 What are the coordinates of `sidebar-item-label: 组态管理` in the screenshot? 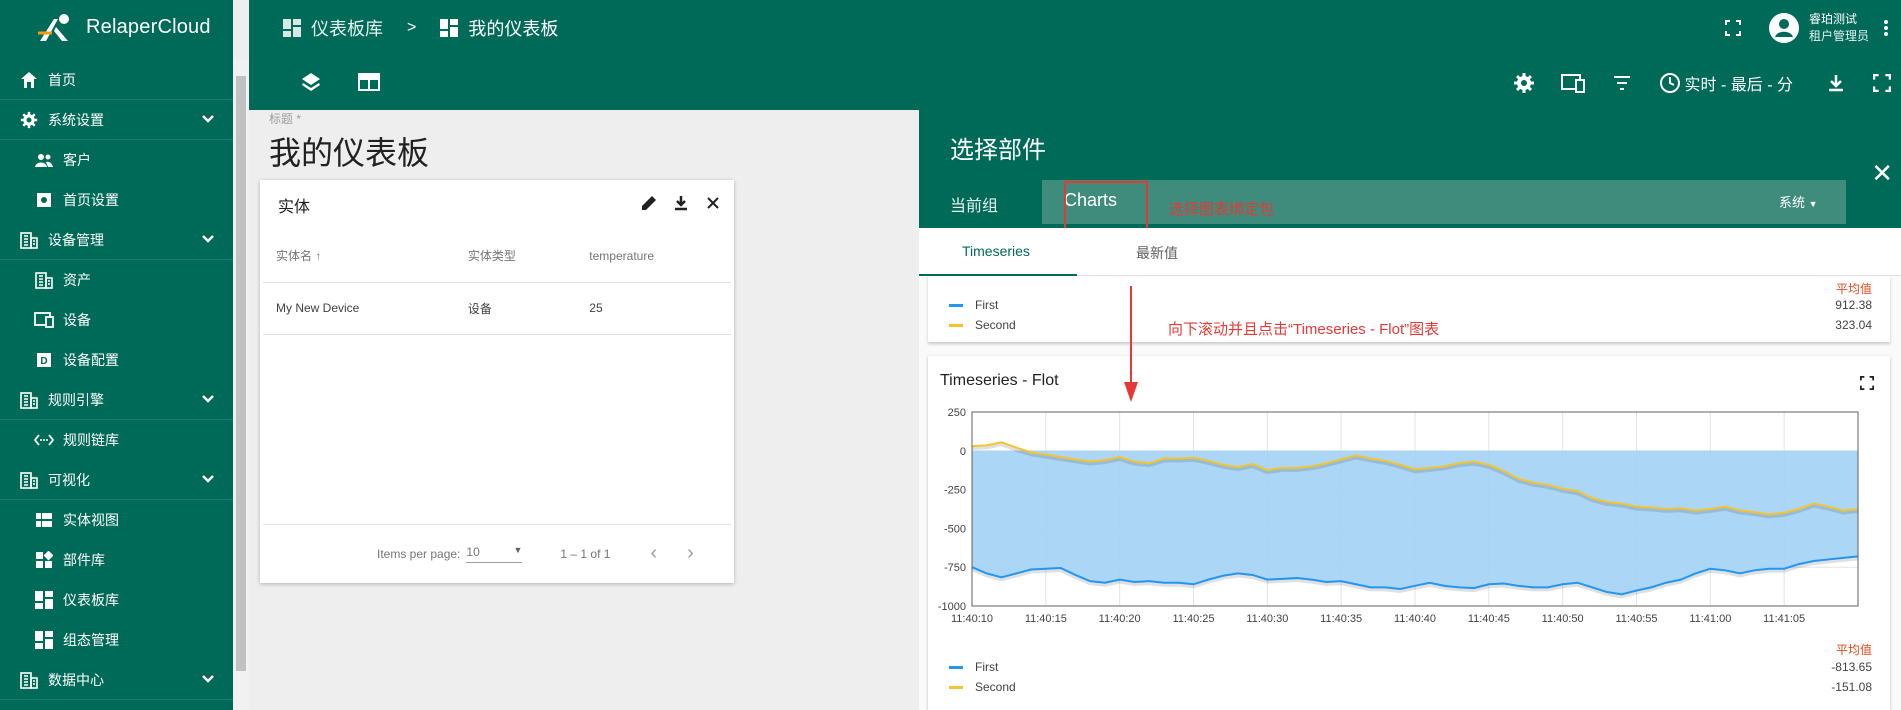 It's located at (91, 640).